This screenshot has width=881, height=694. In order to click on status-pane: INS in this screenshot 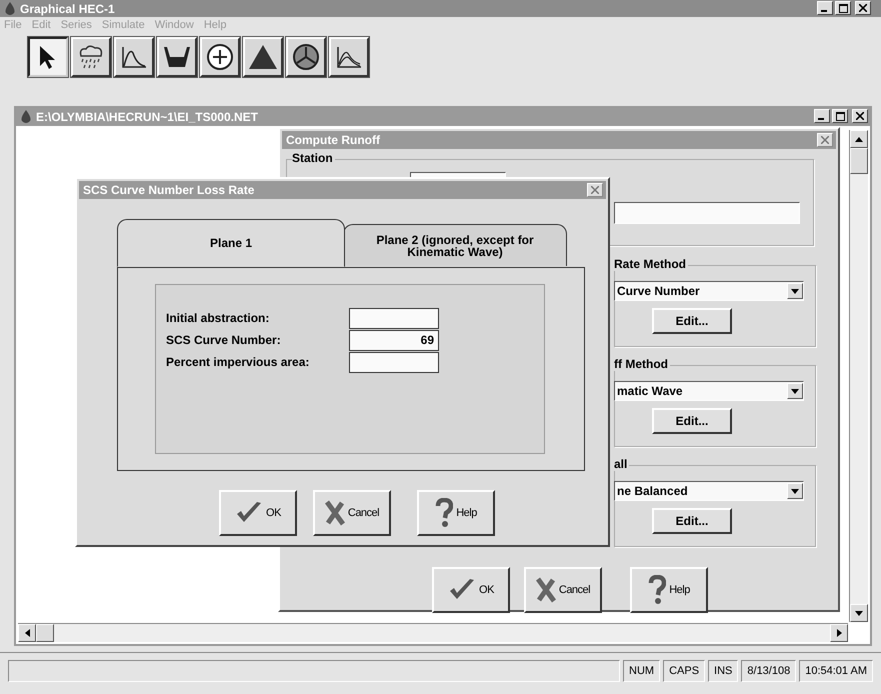, I will do `click(723, 671)`.